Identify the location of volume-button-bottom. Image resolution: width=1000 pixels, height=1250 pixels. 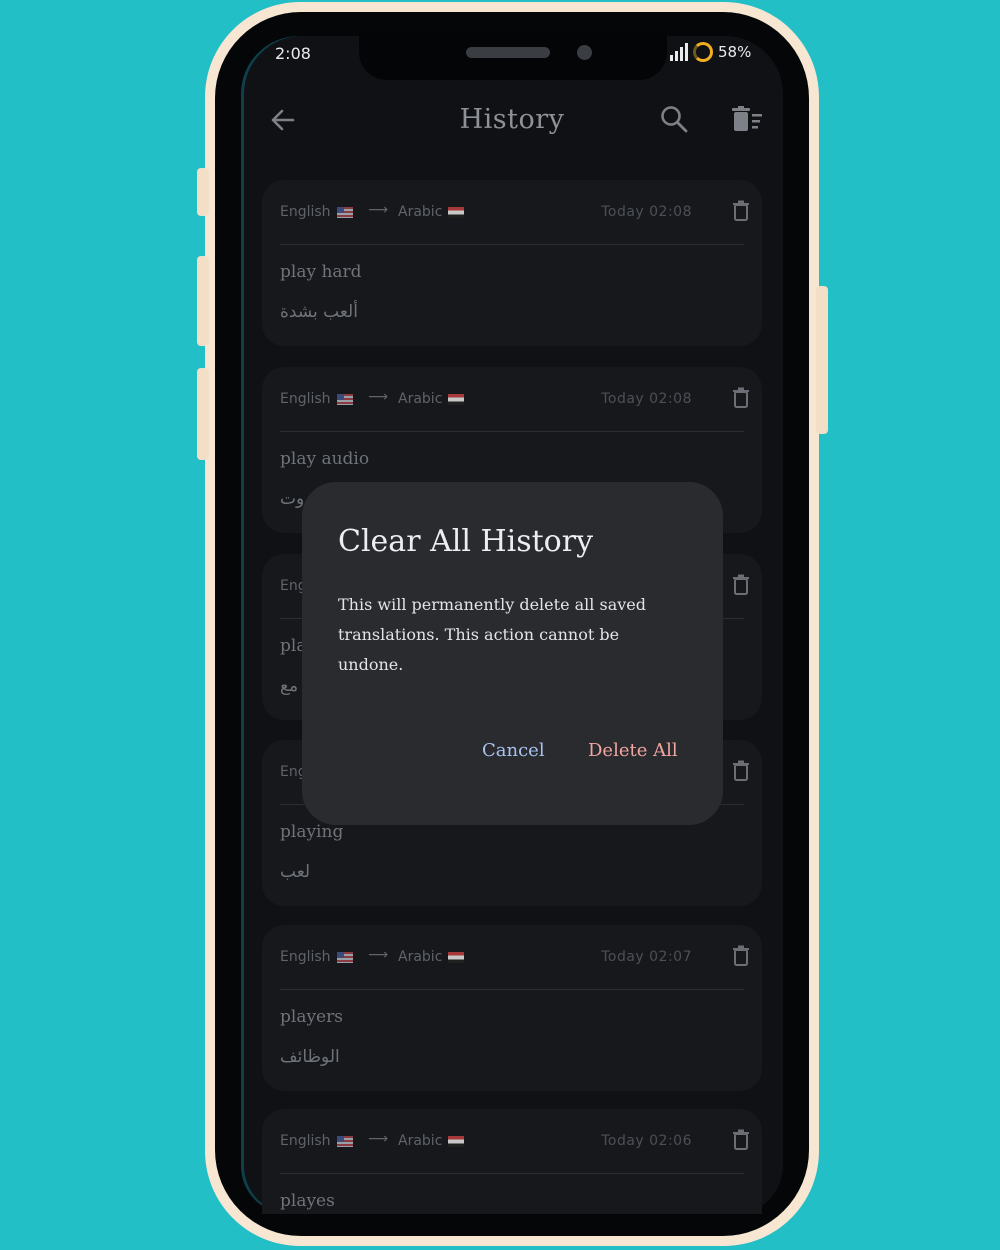
(203, 414).